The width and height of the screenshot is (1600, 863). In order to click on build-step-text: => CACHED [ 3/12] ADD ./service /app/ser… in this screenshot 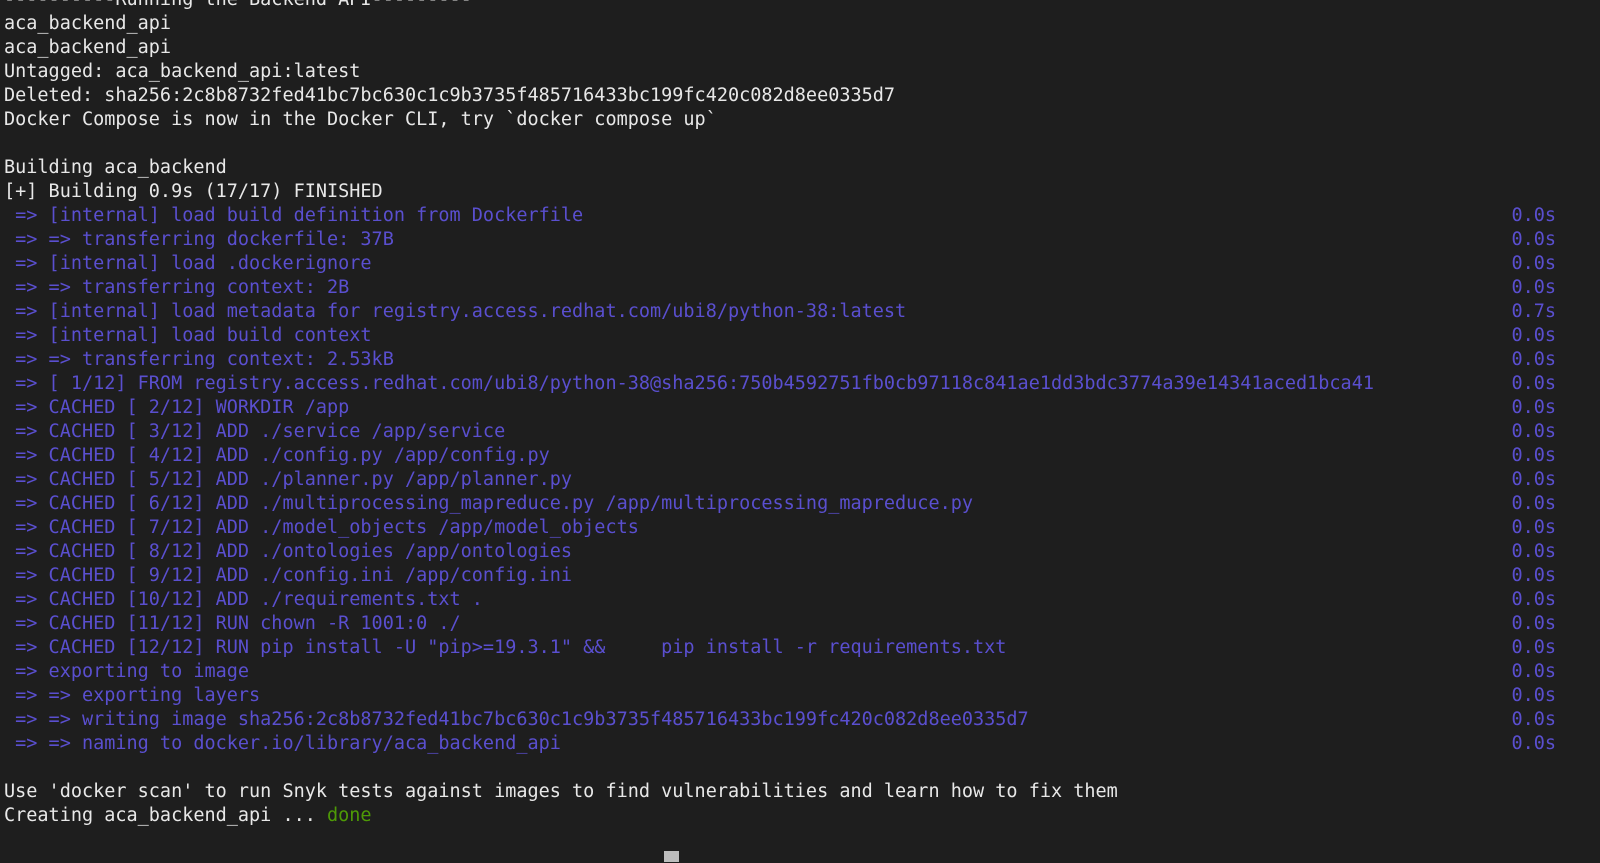, I will do `click(255, 431)`.